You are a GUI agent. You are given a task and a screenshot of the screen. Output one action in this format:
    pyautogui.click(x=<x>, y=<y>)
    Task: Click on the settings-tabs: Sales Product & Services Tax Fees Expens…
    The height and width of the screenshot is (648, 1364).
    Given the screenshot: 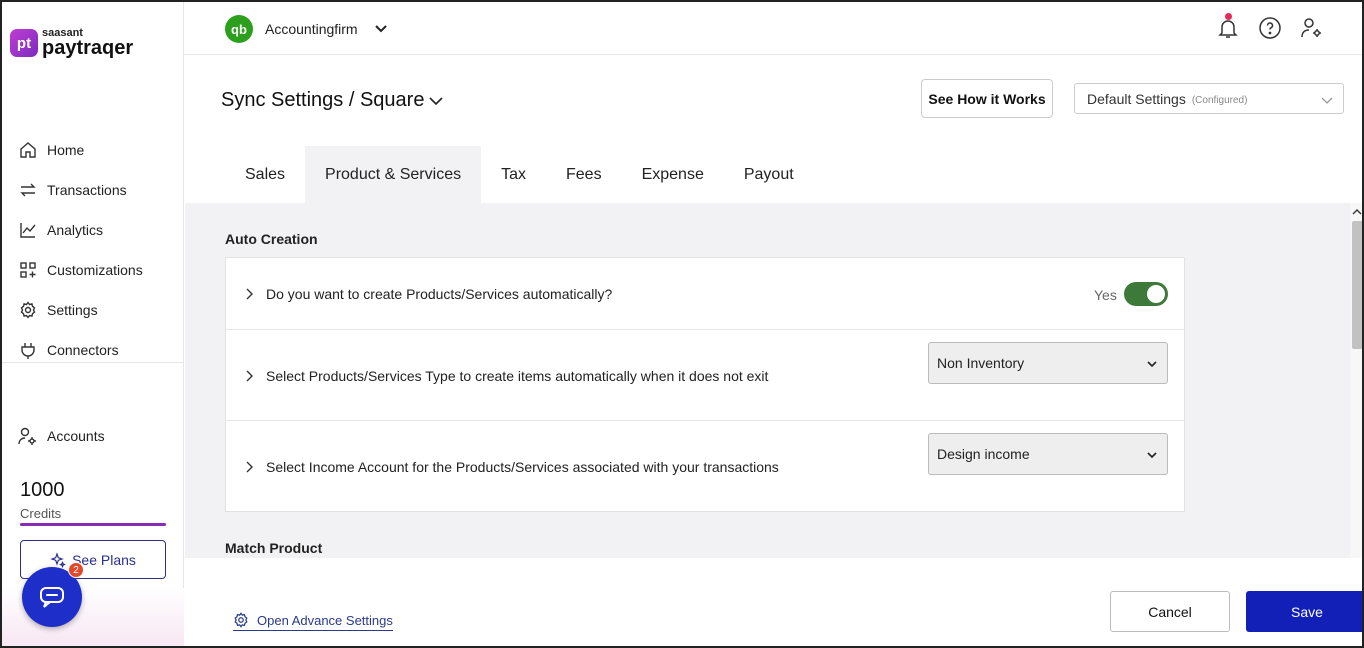 What is the action you would take?
    pyautogui.click(x=519, y=174)
    